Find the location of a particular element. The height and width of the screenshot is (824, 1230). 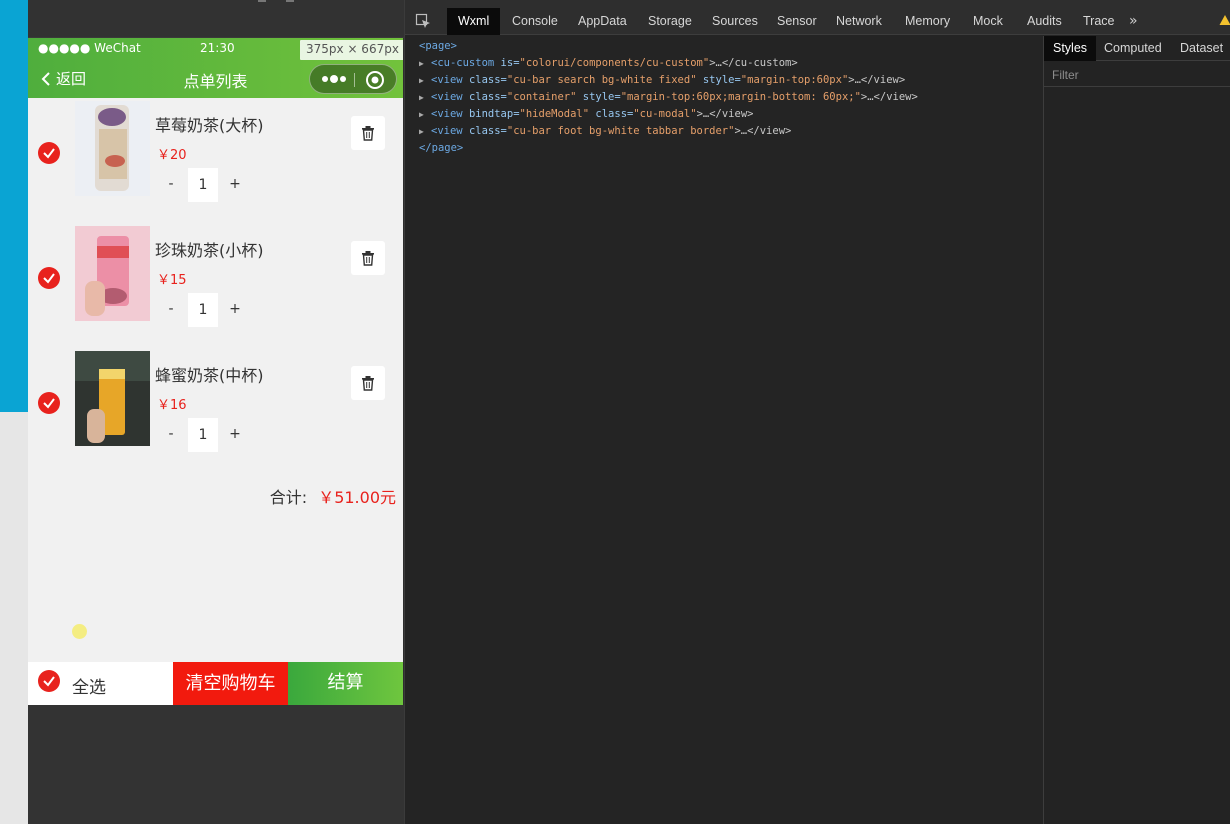

toolbar-tick is located at coordinates (290, 1).